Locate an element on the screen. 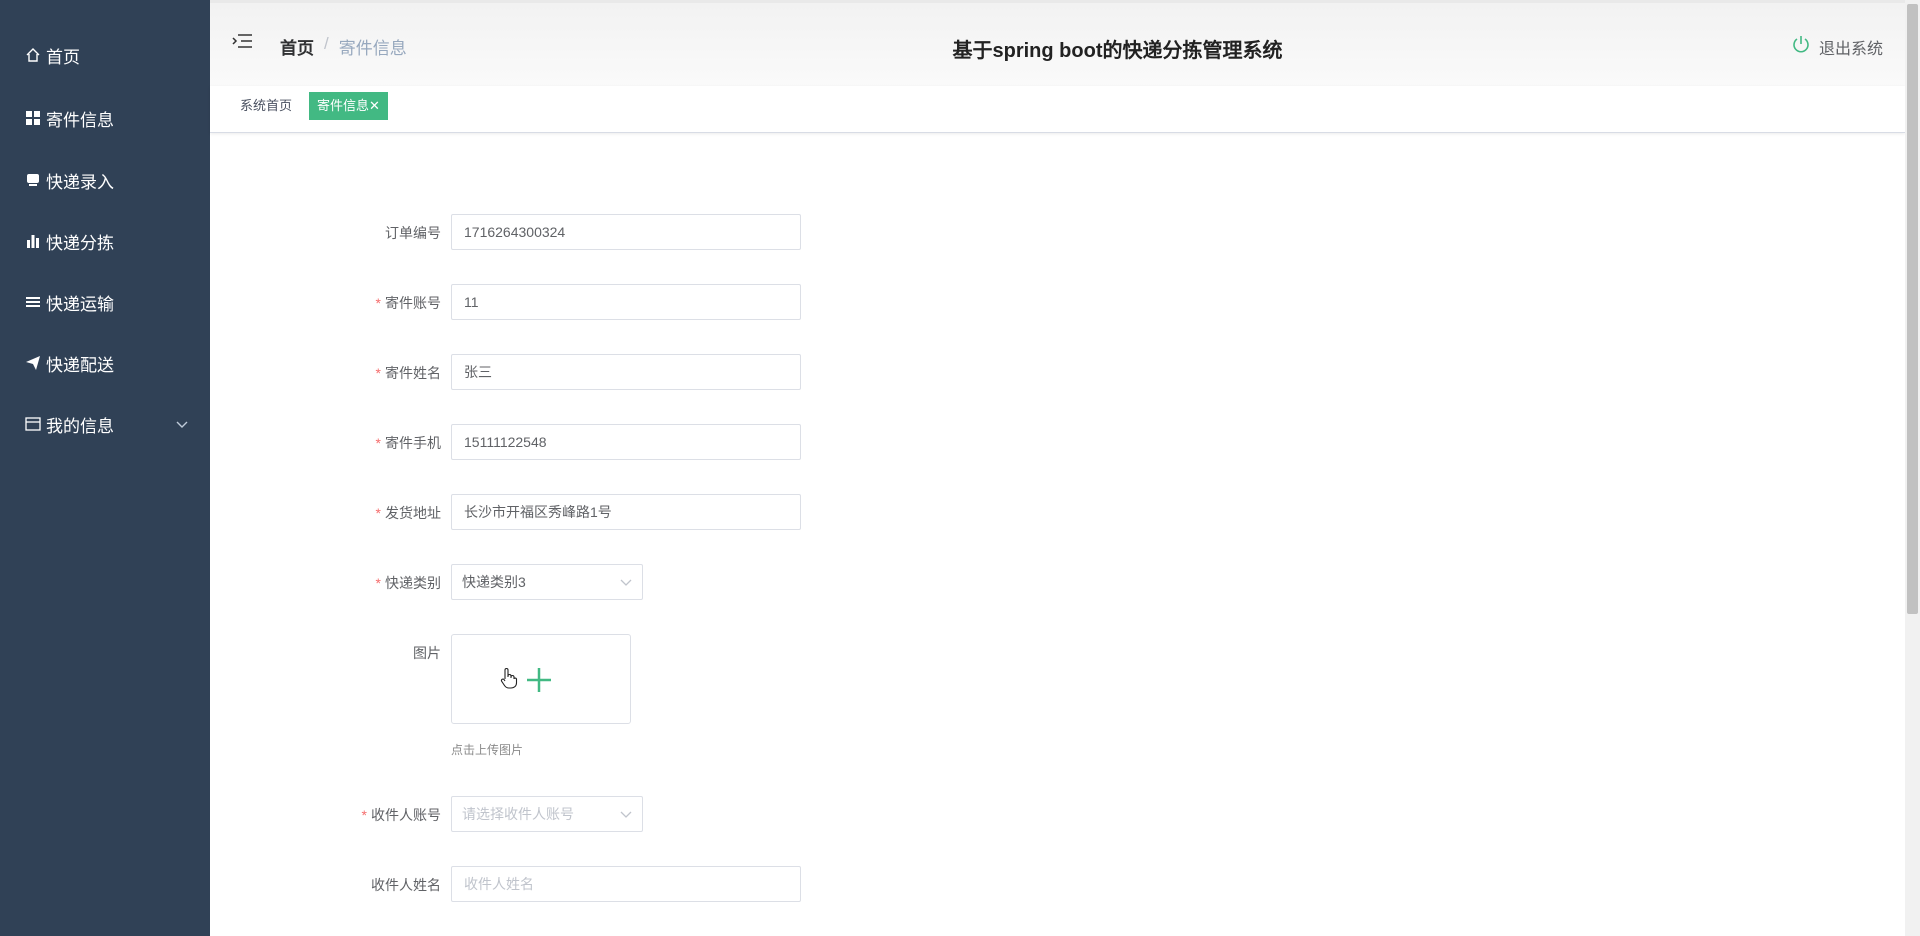 The height and width of the screenshot is (936, 1920). sidebar-item-label: 快递录入 is located at coordinates (80, 182).